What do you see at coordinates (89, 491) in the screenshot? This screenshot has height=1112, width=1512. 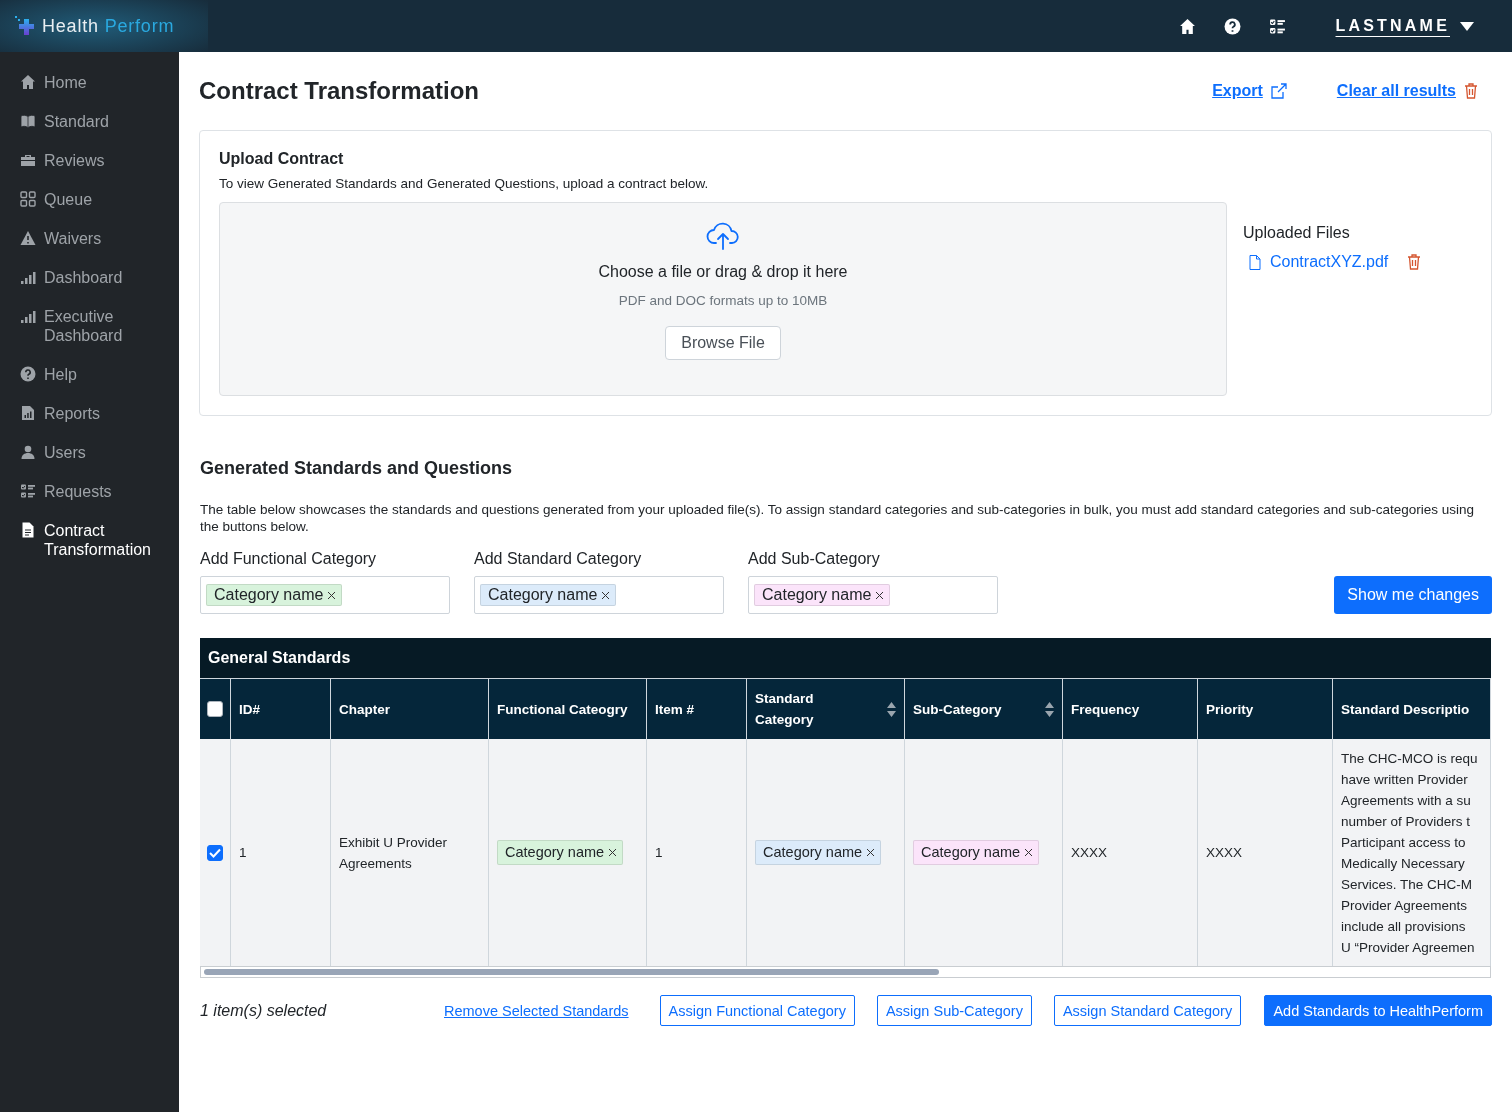 I see `sidebar-item: Requests` at bounding box center [89, 491].